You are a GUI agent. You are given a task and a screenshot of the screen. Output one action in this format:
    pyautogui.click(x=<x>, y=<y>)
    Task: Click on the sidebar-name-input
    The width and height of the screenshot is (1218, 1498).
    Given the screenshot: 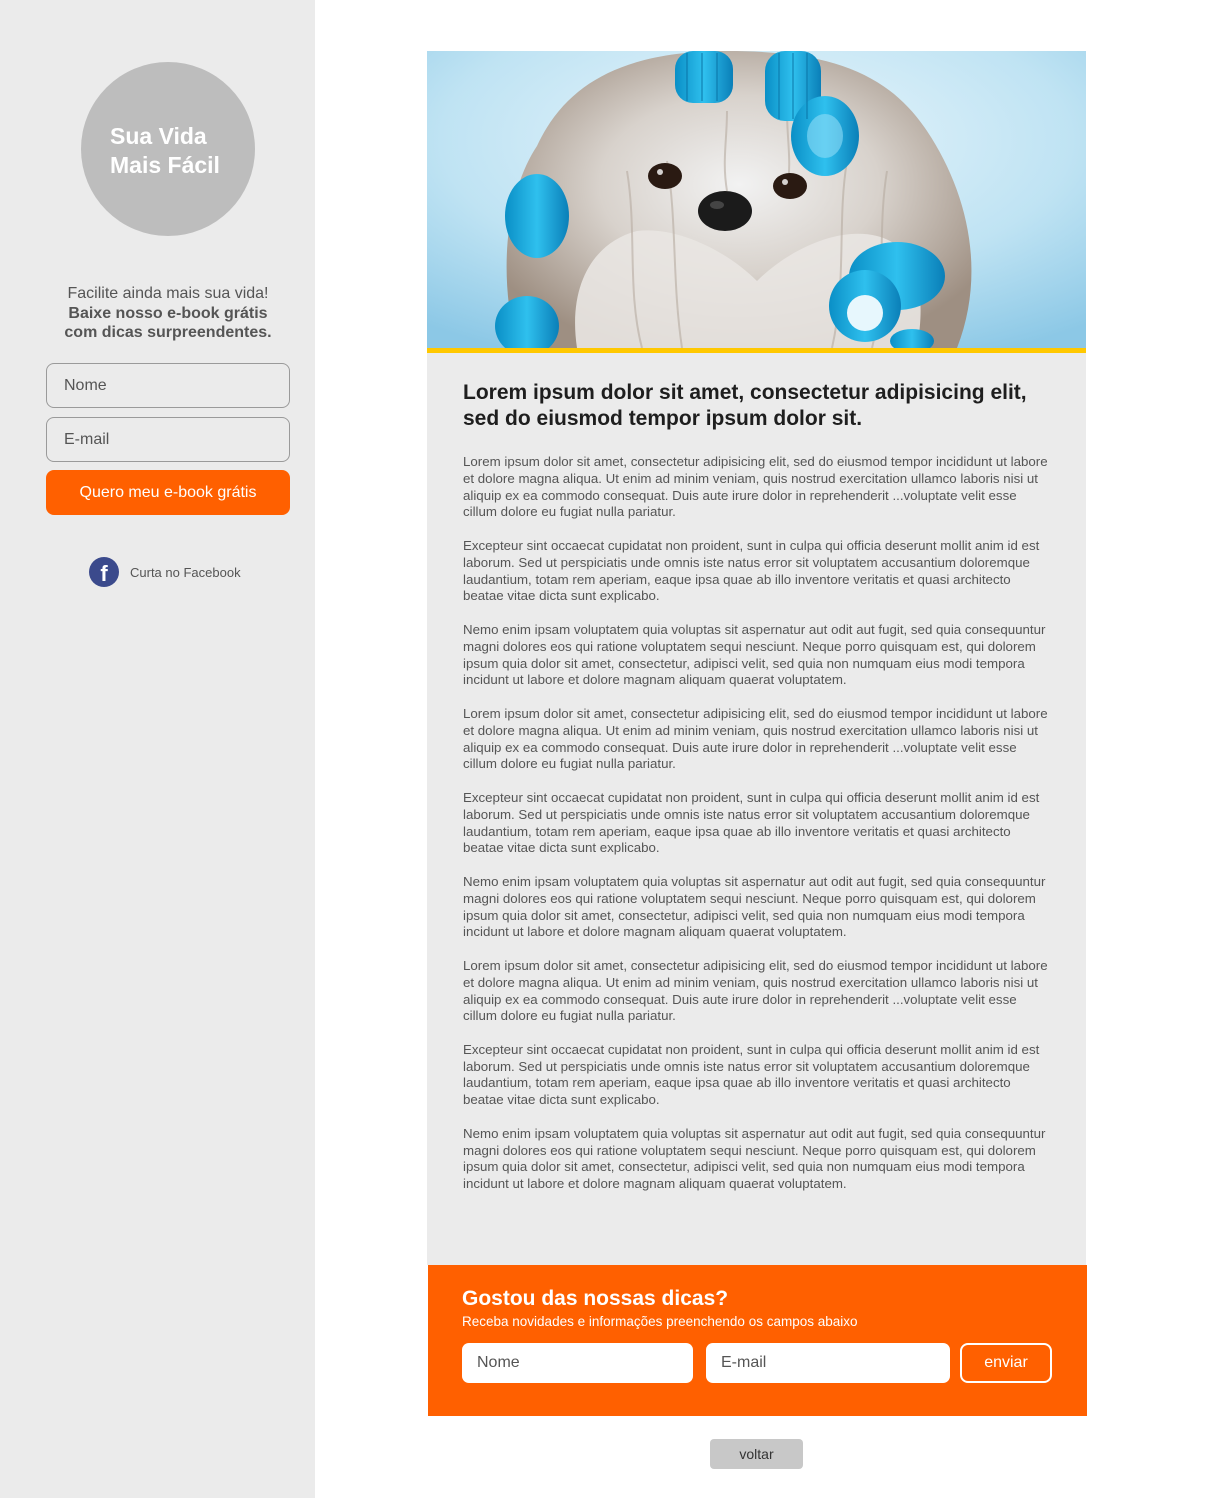 What is the action you would take?
    pyautogui.click(x=168, y=385)
    